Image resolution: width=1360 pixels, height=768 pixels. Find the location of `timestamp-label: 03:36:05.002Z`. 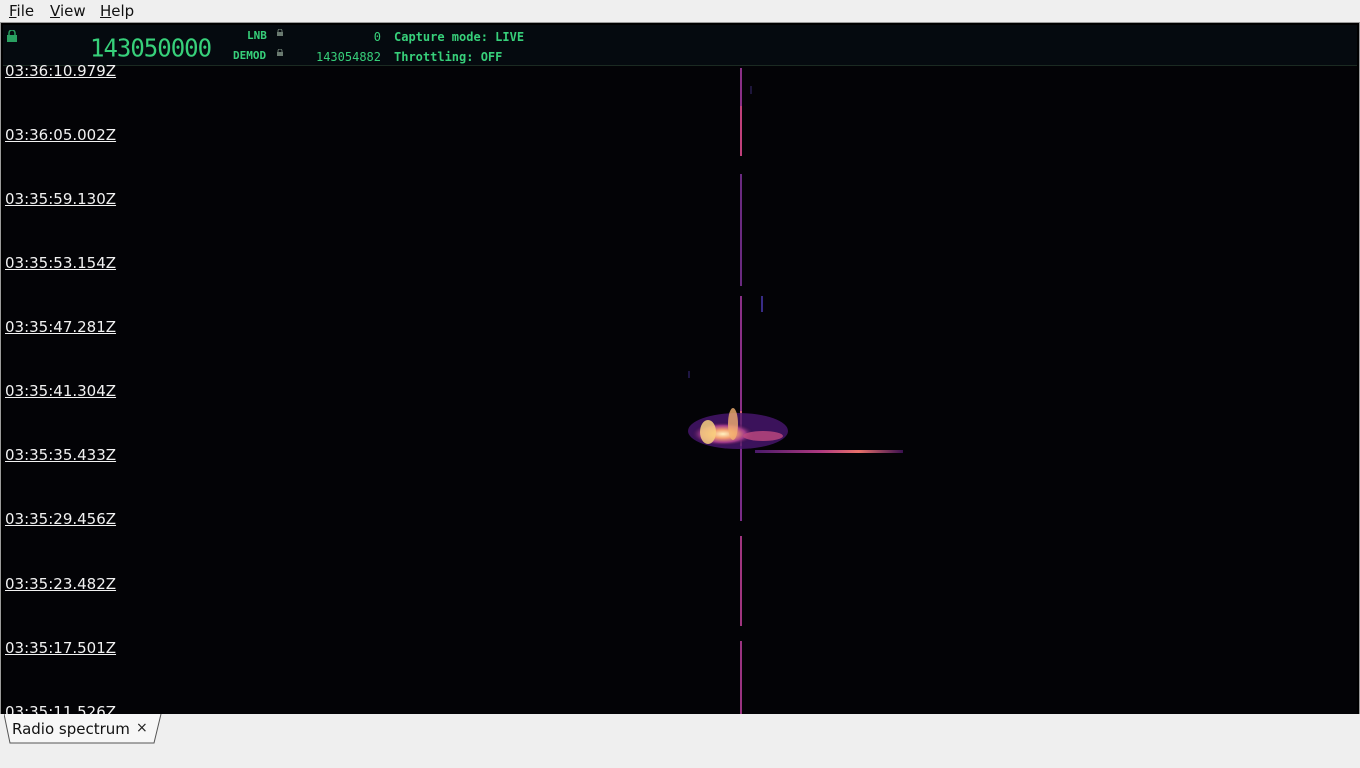

timestamp-label: 03:36:05.002Z is located at coordinates (61, 135).